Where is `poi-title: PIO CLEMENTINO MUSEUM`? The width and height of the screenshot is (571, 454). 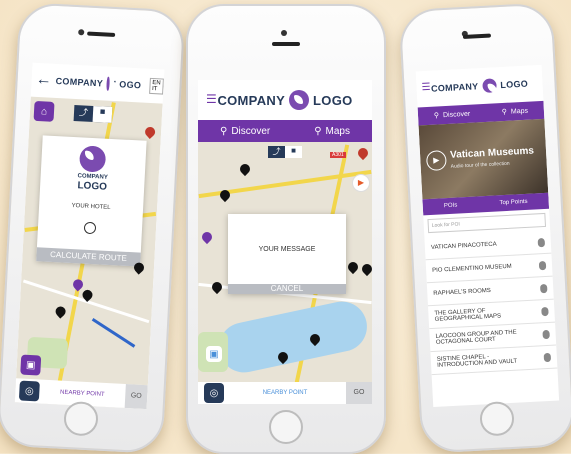 poi-title: PIO CLEMENTINO MUSEUM is located at coordinates (472, 268).